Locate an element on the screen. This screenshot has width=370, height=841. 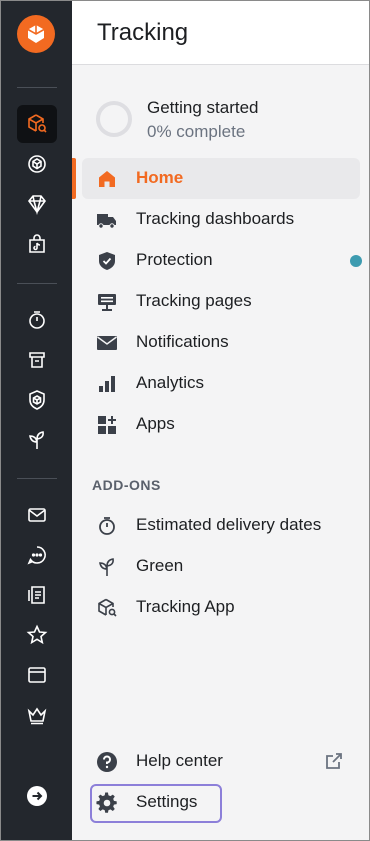
nav-item-green: Green is located at coordinates (221, 566).